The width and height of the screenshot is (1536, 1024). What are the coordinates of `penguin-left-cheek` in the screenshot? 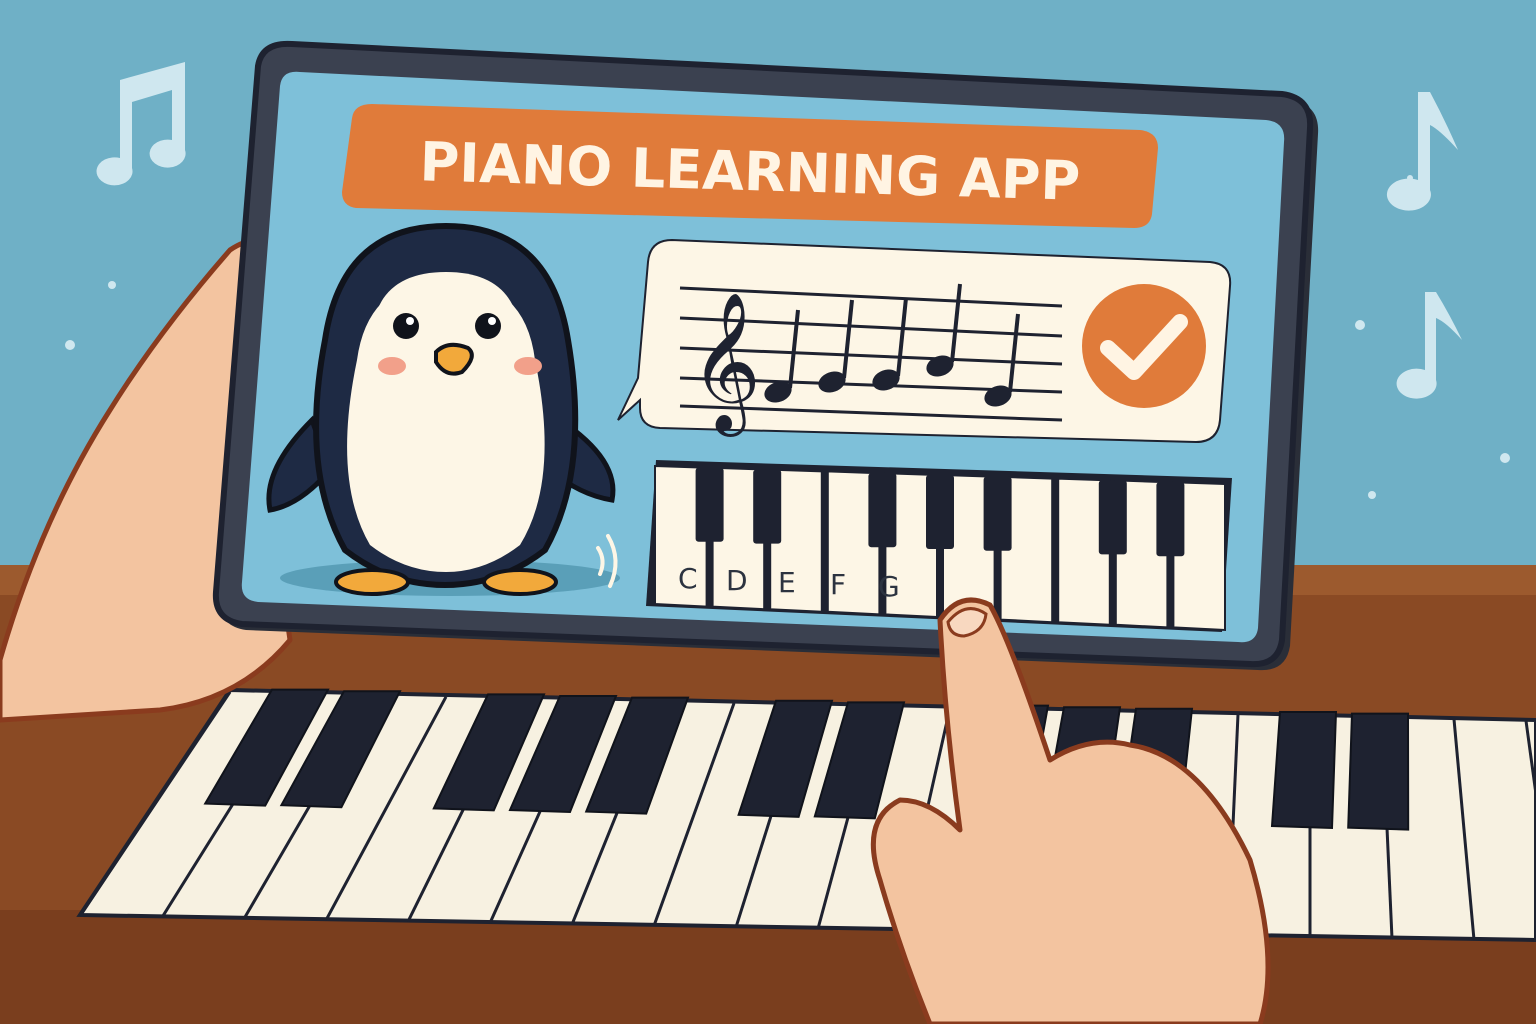 It's located at (392, 366).